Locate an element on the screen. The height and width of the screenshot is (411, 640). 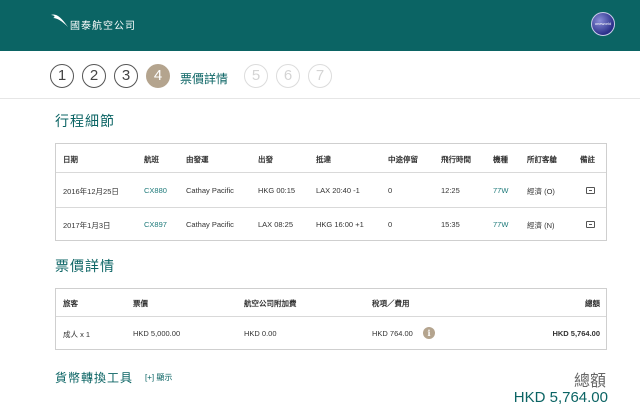
flight-link: CX880 is located at coordinates (155, 190).